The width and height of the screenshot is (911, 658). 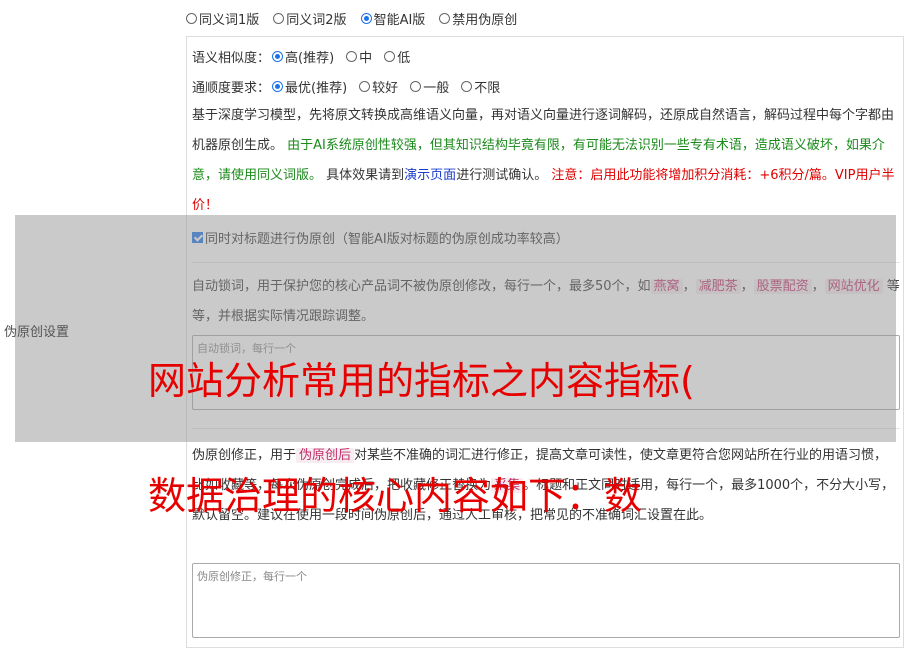 I want to click on demo-page-link: 演示页面, so click(x=430, y=175).